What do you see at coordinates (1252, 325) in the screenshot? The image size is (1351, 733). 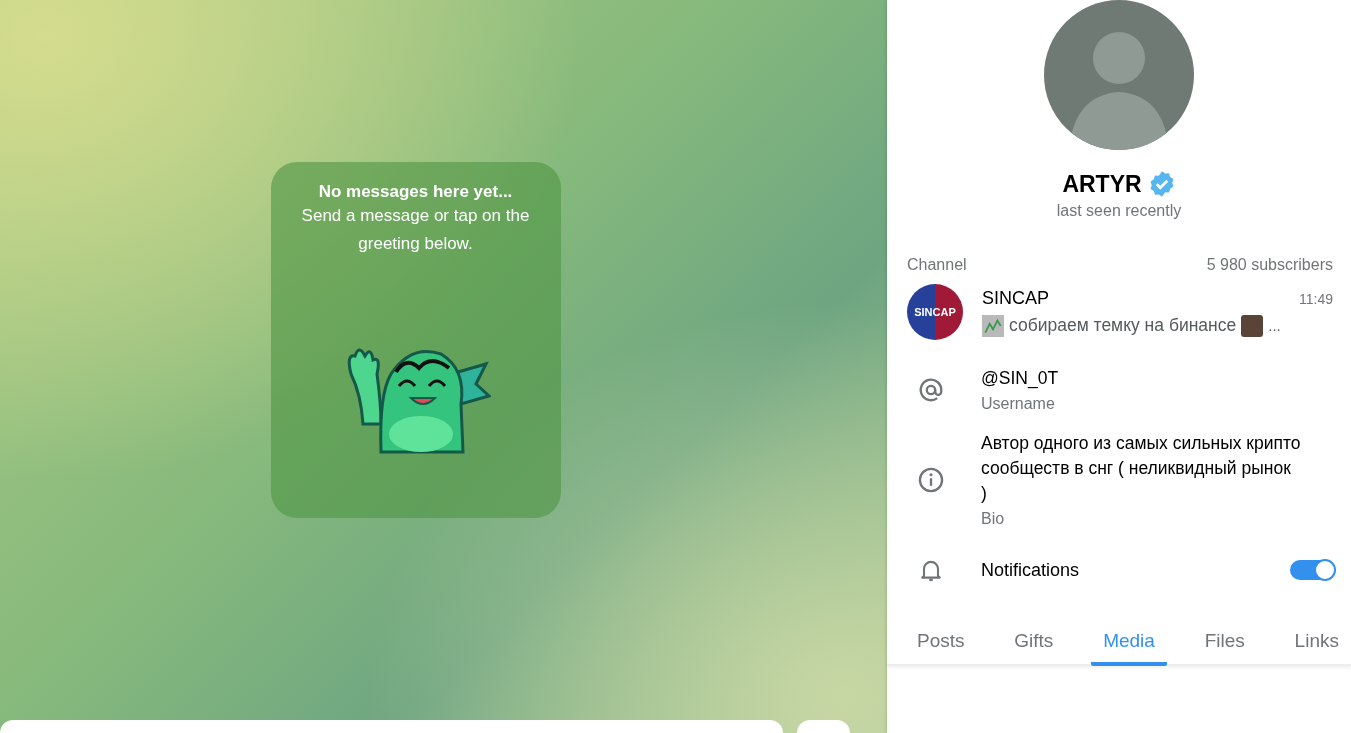 I see `photo-placeholder` at bounding box center [1252, 325].